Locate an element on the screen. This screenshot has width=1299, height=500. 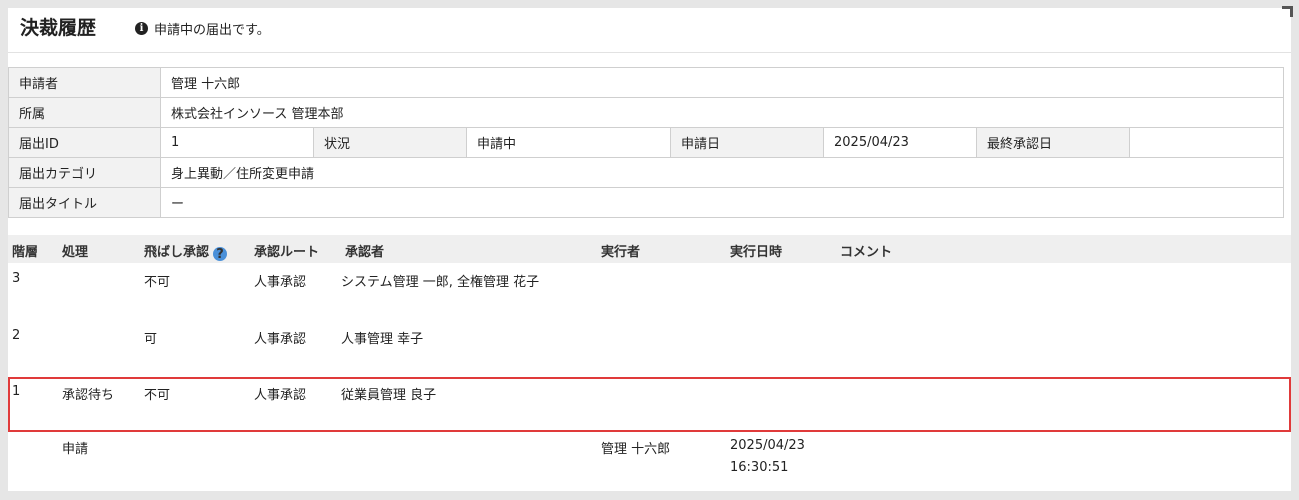
applicant-row: 申請者 管理 十六郎 is located at coordinates (646, 82).